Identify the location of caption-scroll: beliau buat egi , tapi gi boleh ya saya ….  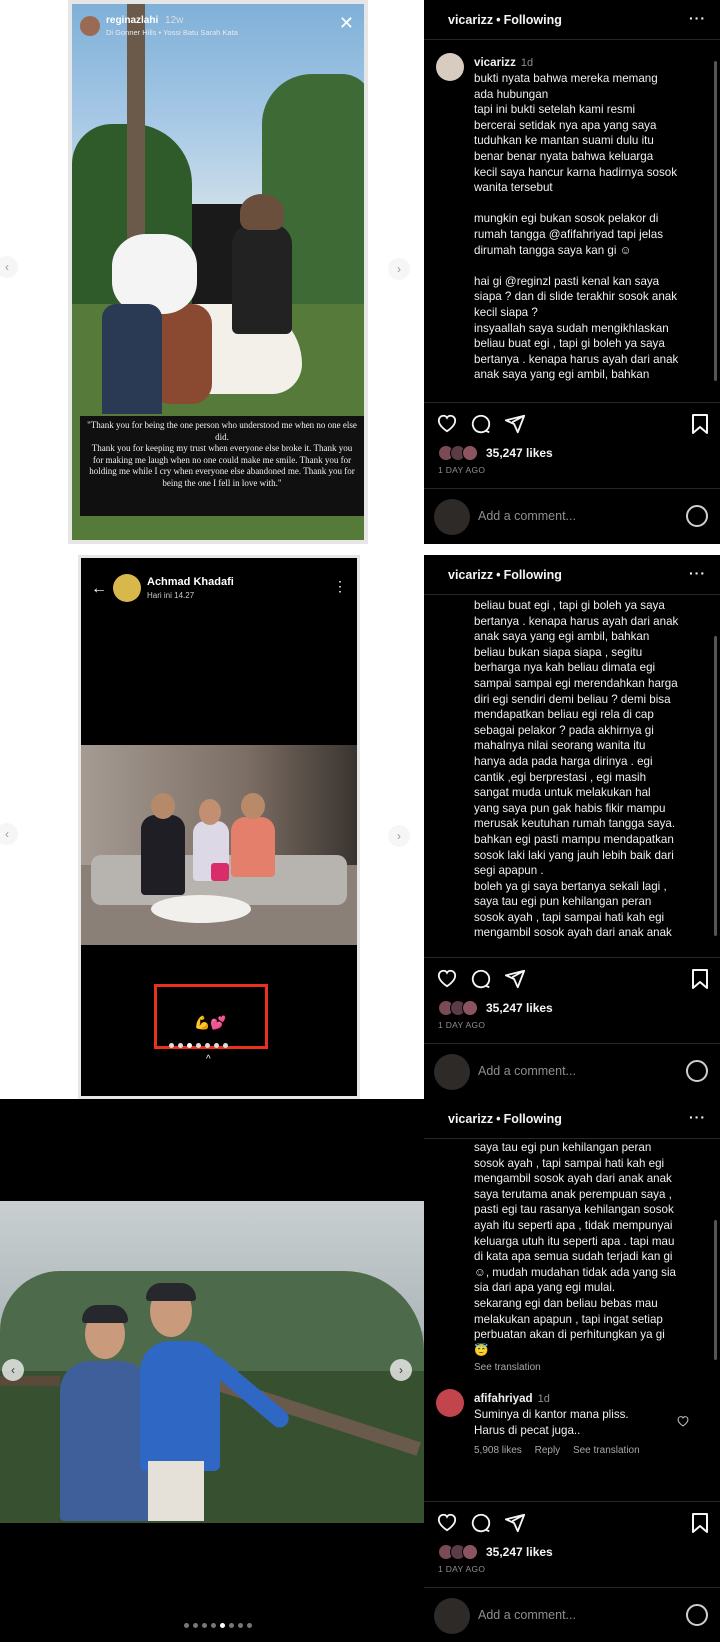
(572, 776).